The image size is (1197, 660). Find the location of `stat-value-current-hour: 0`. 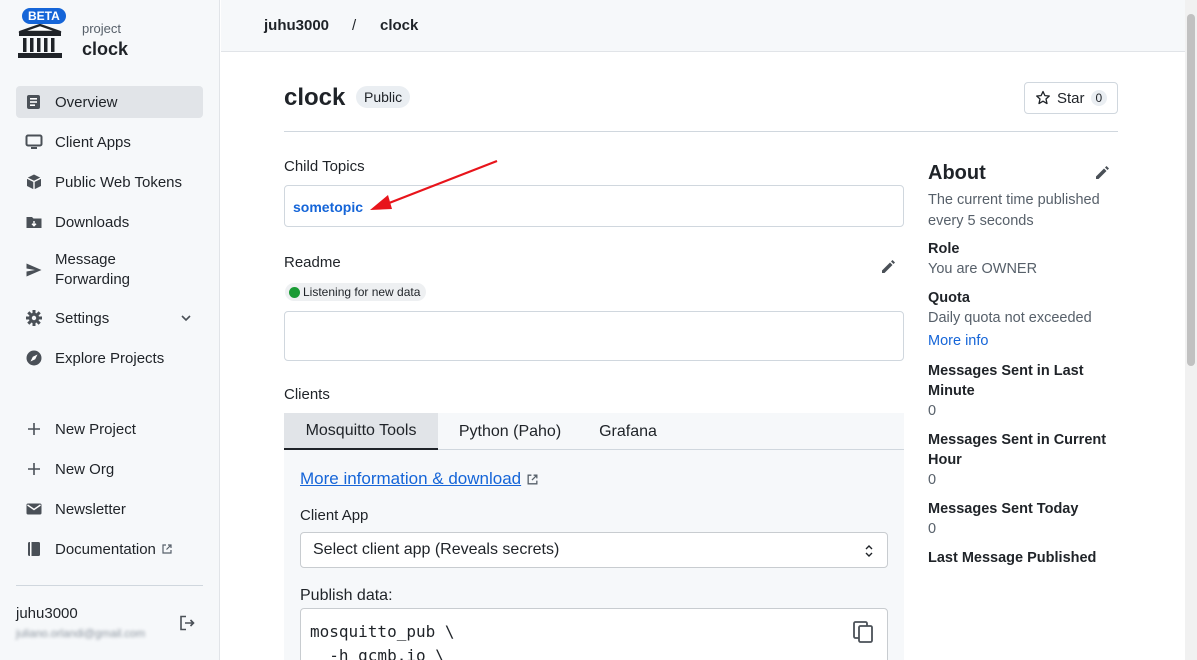

stat-value-current-hour: 0 is located at coordinates (932, 480).